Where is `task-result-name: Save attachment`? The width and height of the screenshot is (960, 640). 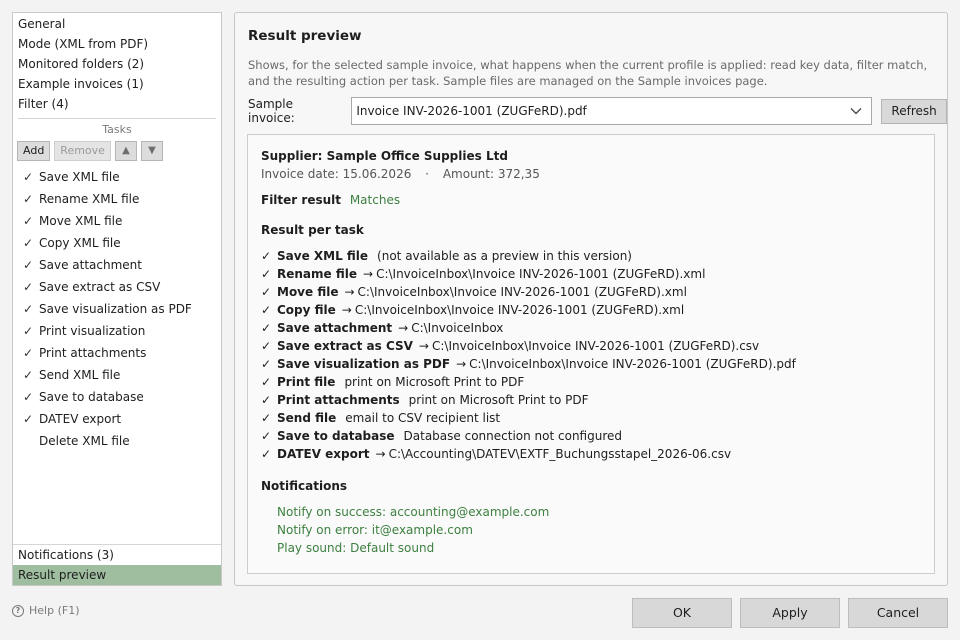 task-result-name: Save attachment is located at coordinates (335, 328).